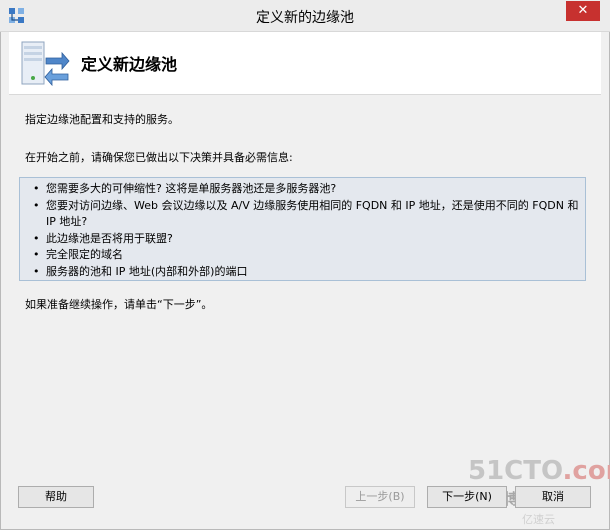 This screenshot has height=530, width=610. What do you see at coordinates (308, 239) in the screenshot?
I see `list-item: • 此边缘池是否将用于联盟?` at bounding box center [308, 239].